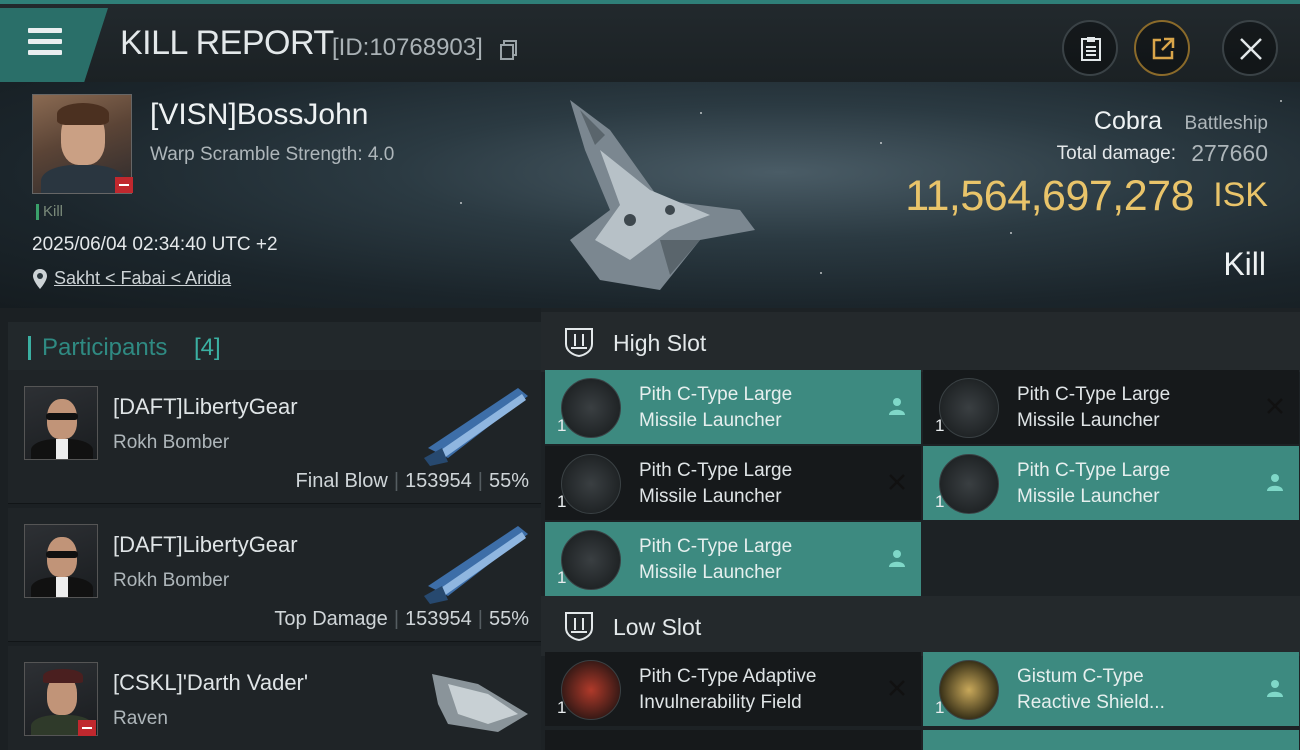 Image resolution: width=1300 pixels, height=750 pixels. Describe the element at coordinates (401, 619) in the screenshot. I see `participant-stats: Top Damage | 153954 | 55%` at that location.